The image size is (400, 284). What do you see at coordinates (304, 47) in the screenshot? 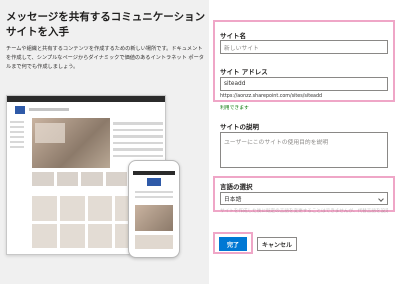
I see `site-name-field: 新しいサイト` at bounding box center [304, 47].